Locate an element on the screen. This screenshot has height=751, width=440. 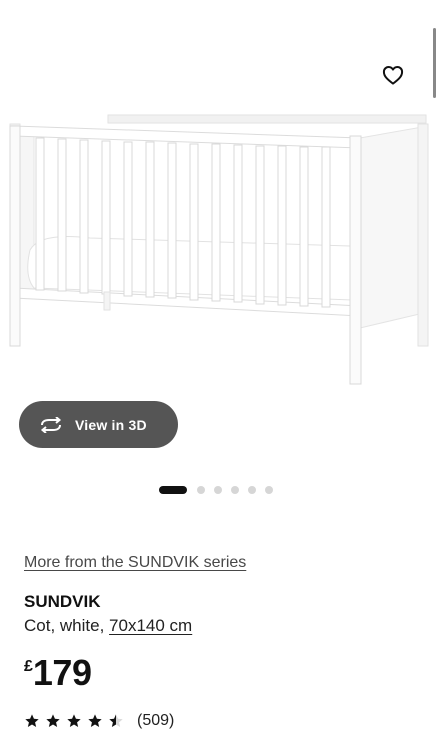
favourite-button is located at coordinates (393, 75).